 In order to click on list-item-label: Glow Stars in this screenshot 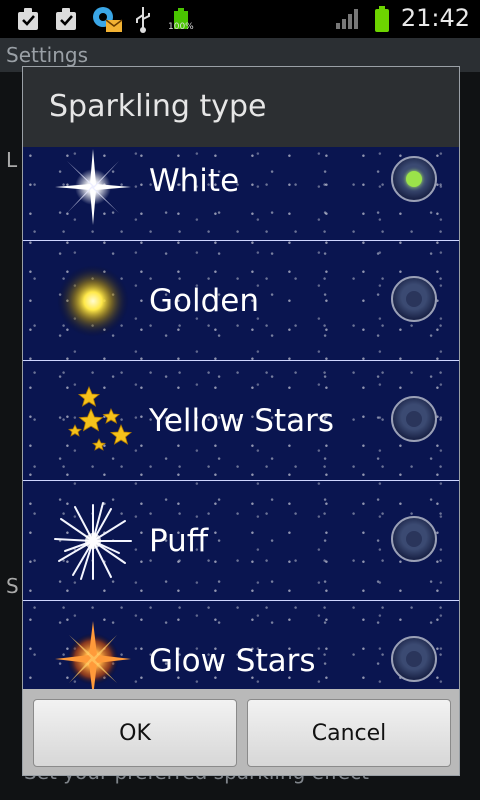, I will do `click(232, 661)`.